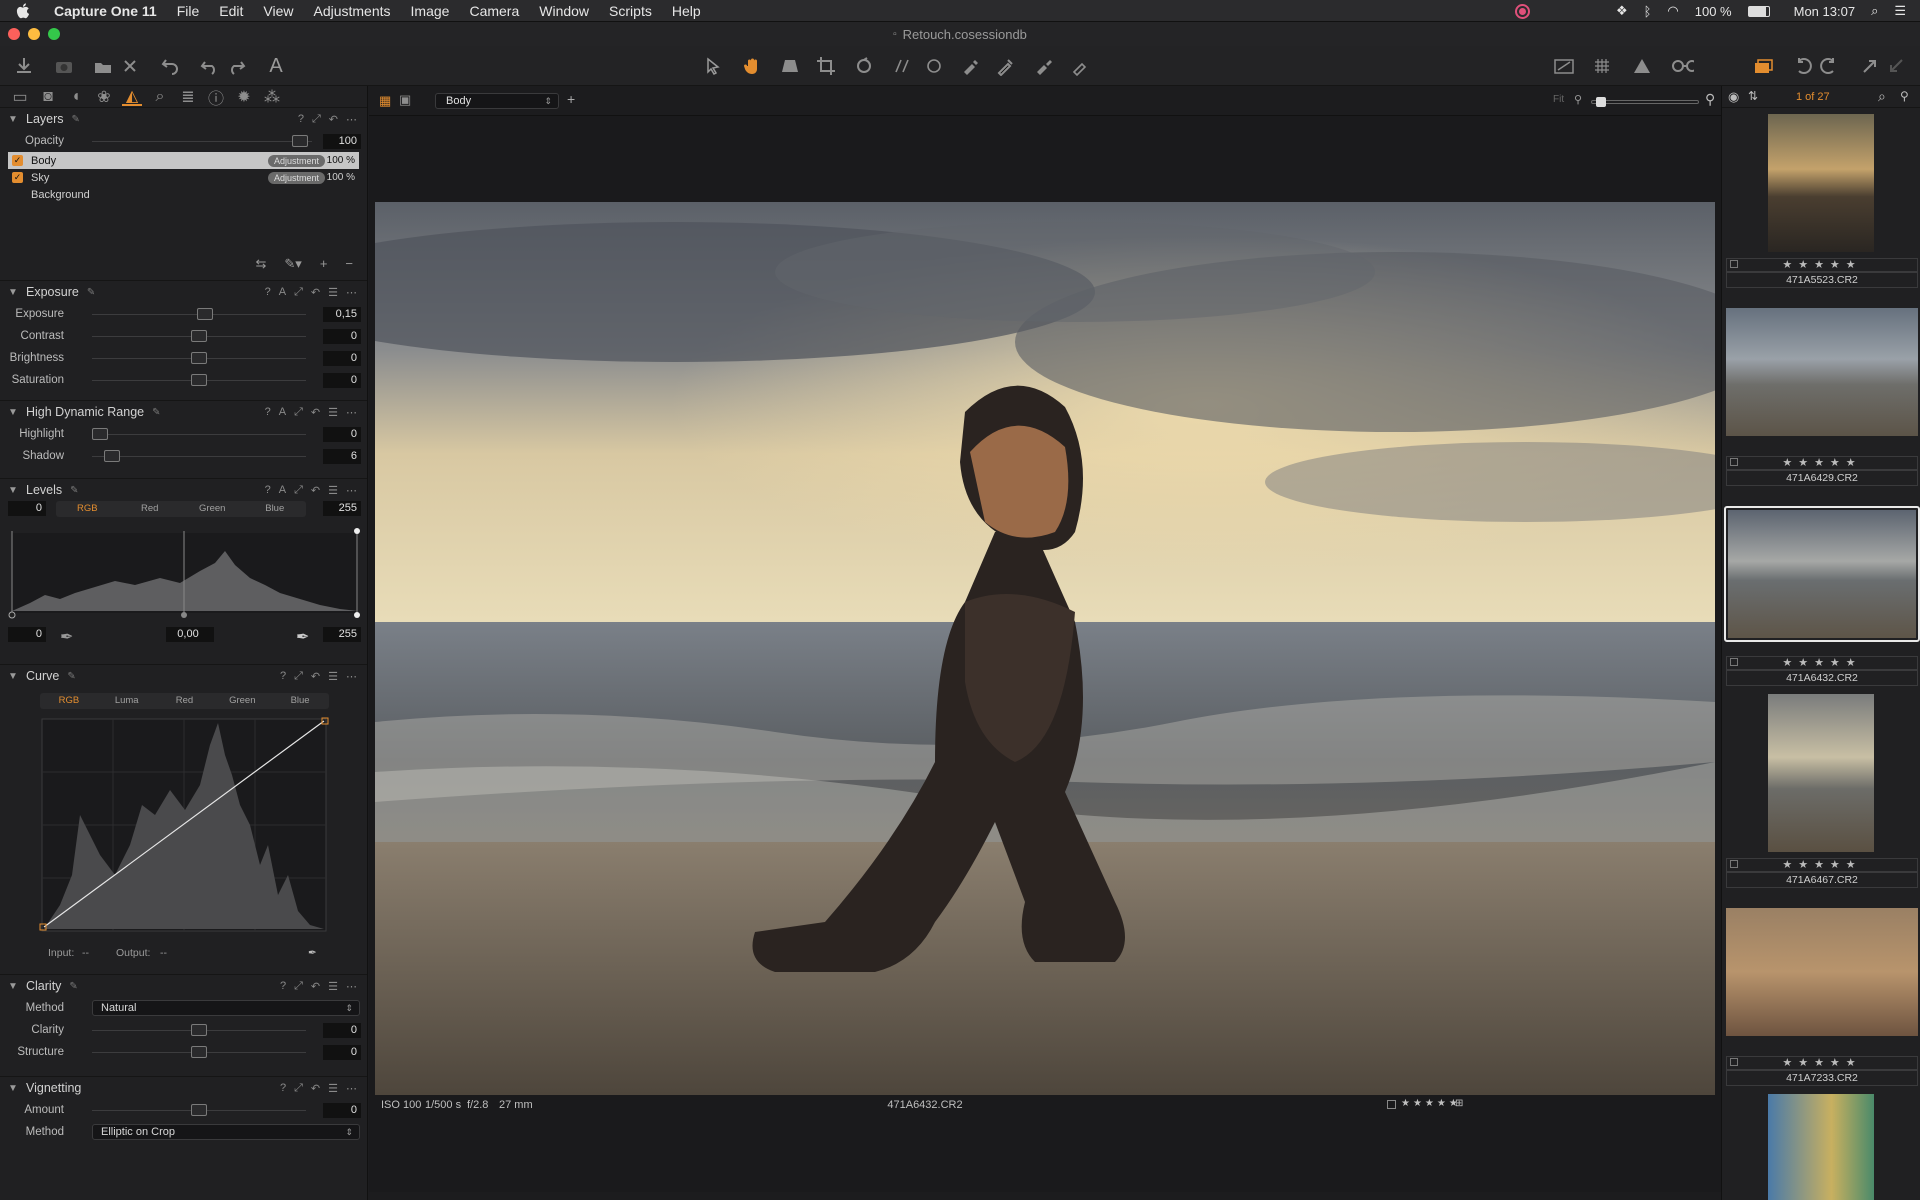 The height and width of the screenshot is (1200, 1920). I want to click on eye-icon: ◉, so click(1733, 97).